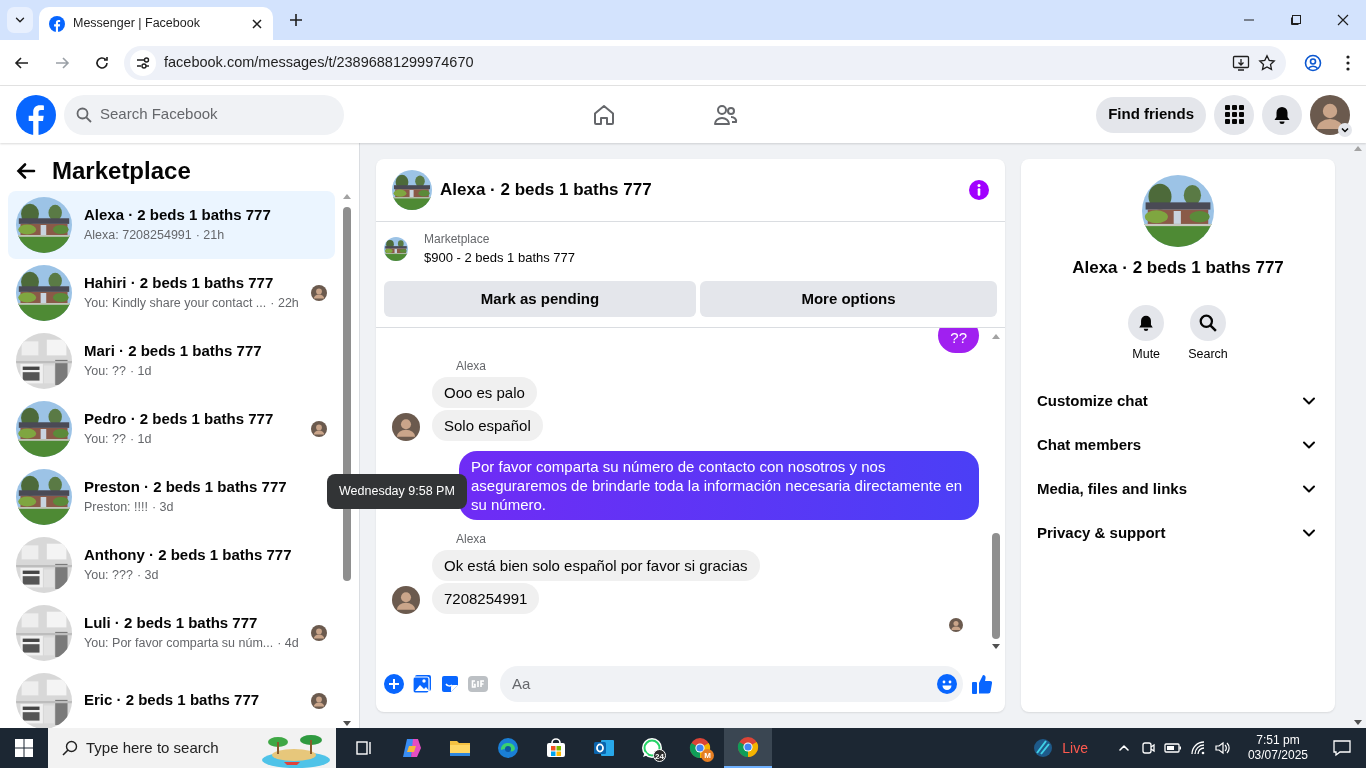  I want to click on wifi-icon, so click(1197, 748).